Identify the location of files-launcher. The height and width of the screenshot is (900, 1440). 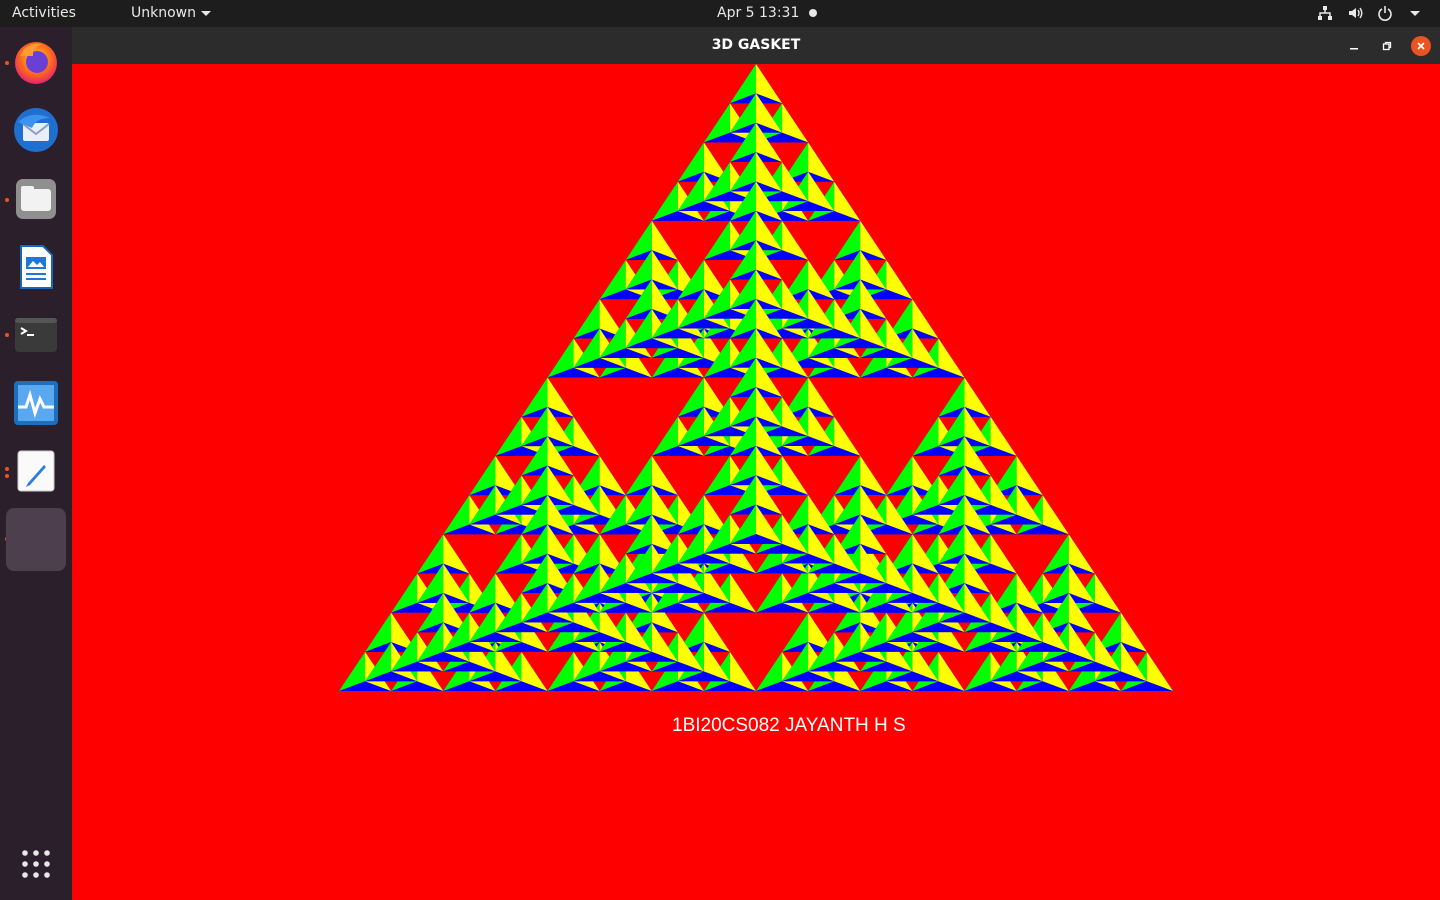
(36, 199).